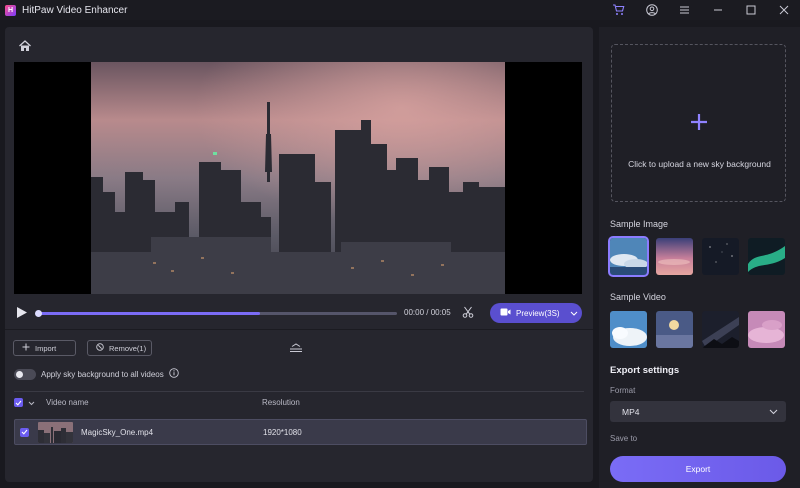 The width and height of the screenshot is (800, 488). Describe the element at coordinates (281, 402) in the screenshot. I see `column-resolution: Resolution` at that location.